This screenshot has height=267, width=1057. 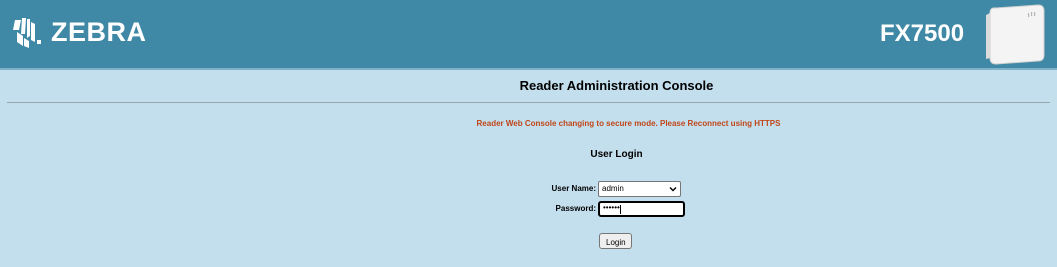 I want to click on zebra-logo-icon, so click(x=27, y=33).